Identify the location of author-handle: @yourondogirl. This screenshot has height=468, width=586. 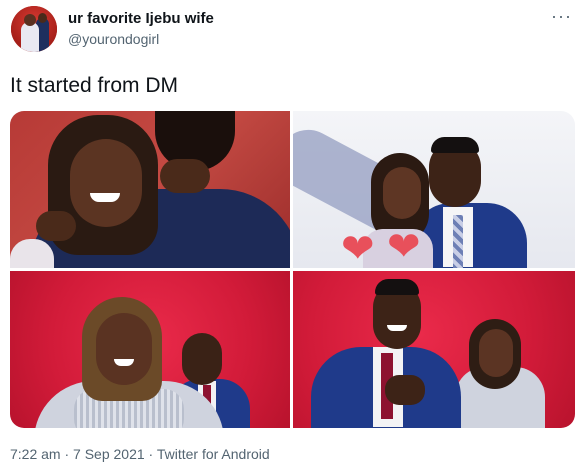
(113, 39).